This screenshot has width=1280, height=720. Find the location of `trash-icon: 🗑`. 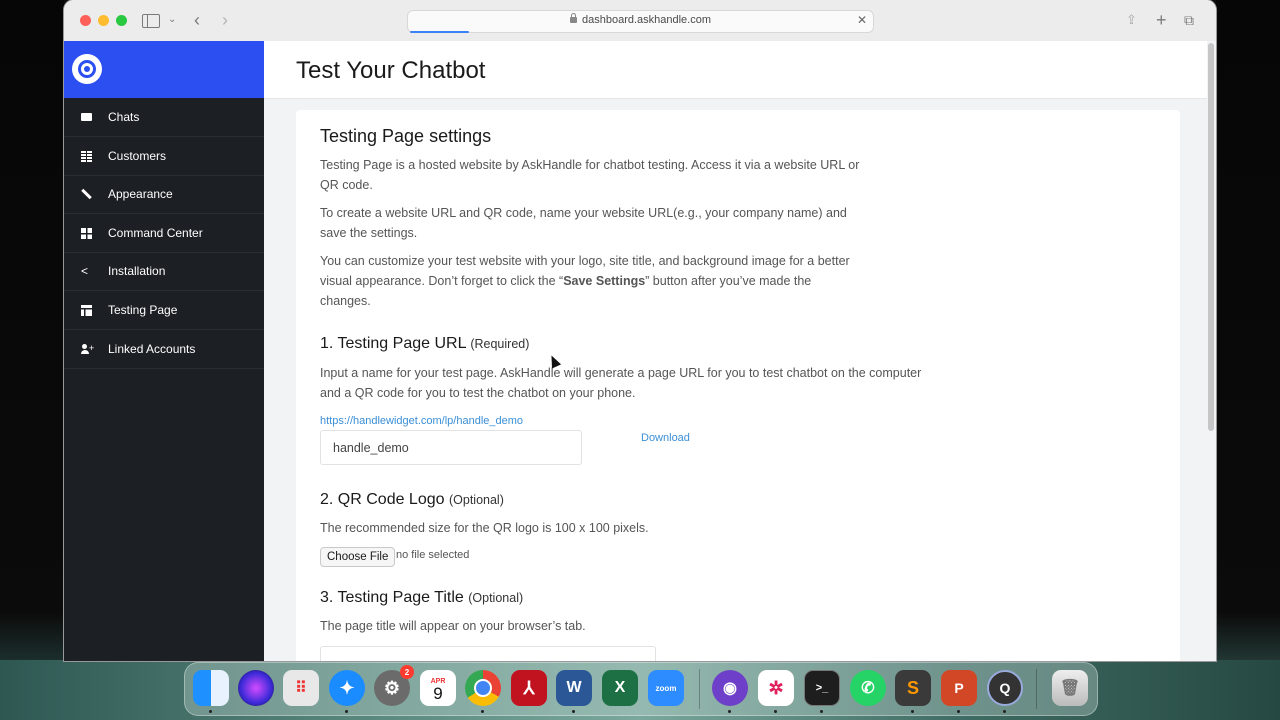

trash-icon: 🗑 is located at coordinates (1070, 688).